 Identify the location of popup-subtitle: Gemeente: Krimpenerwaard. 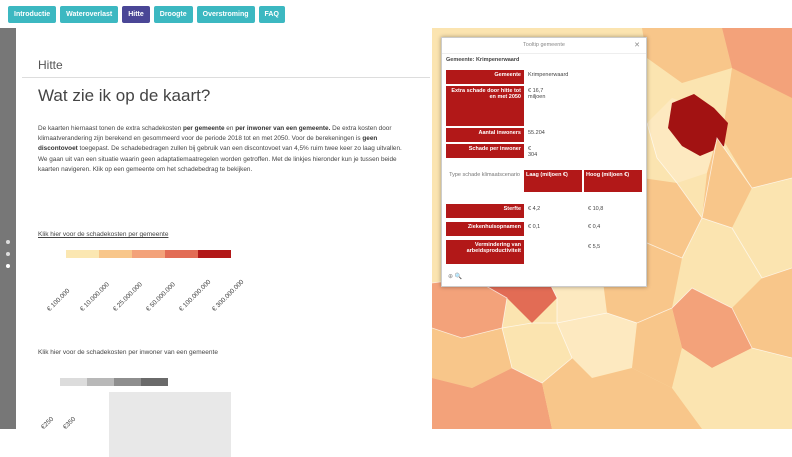
(483, 60).